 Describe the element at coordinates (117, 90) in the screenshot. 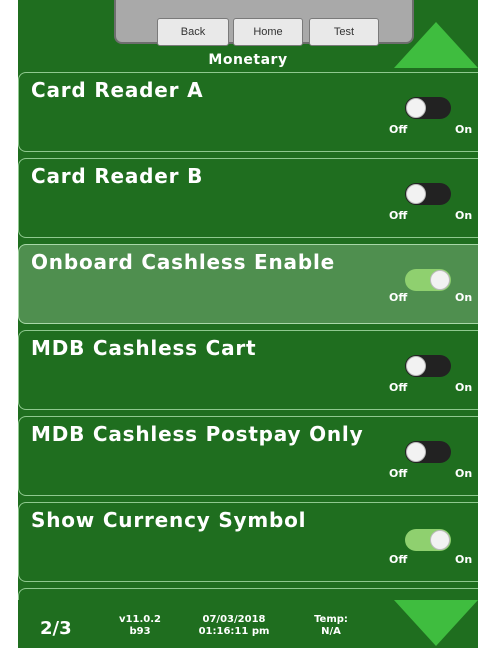

I see `row-label: Card Reader A` at that location.